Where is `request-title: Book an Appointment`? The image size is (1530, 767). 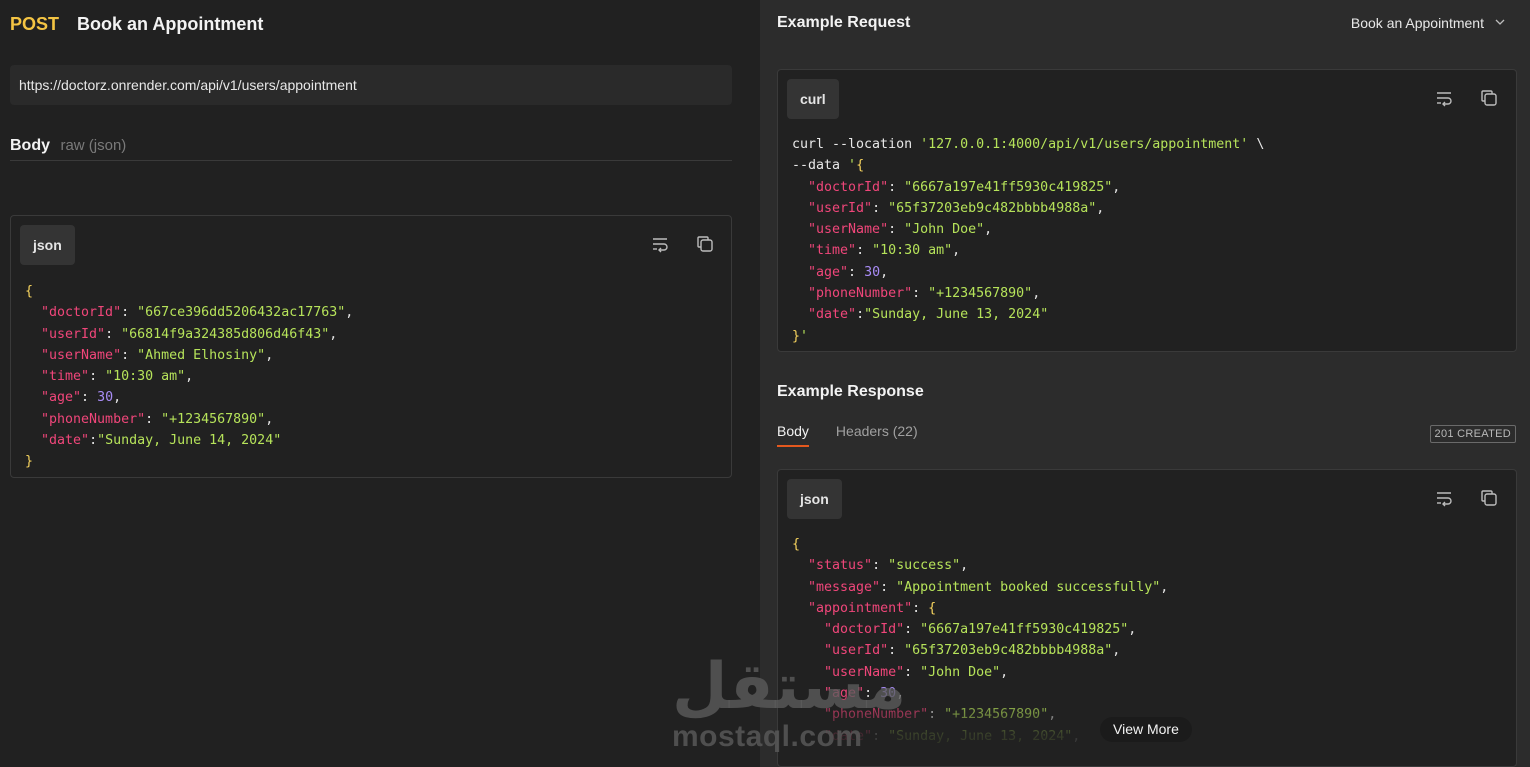 request-title: Book an Appointment is located at coordinates (170, 23).